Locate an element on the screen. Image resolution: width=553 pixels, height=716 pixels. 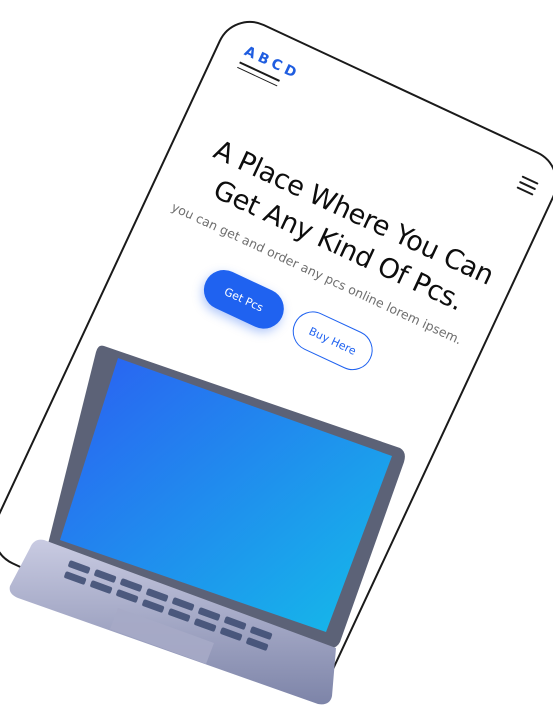
buy-here-button: Buy Here is located at coordinates (333, 340).